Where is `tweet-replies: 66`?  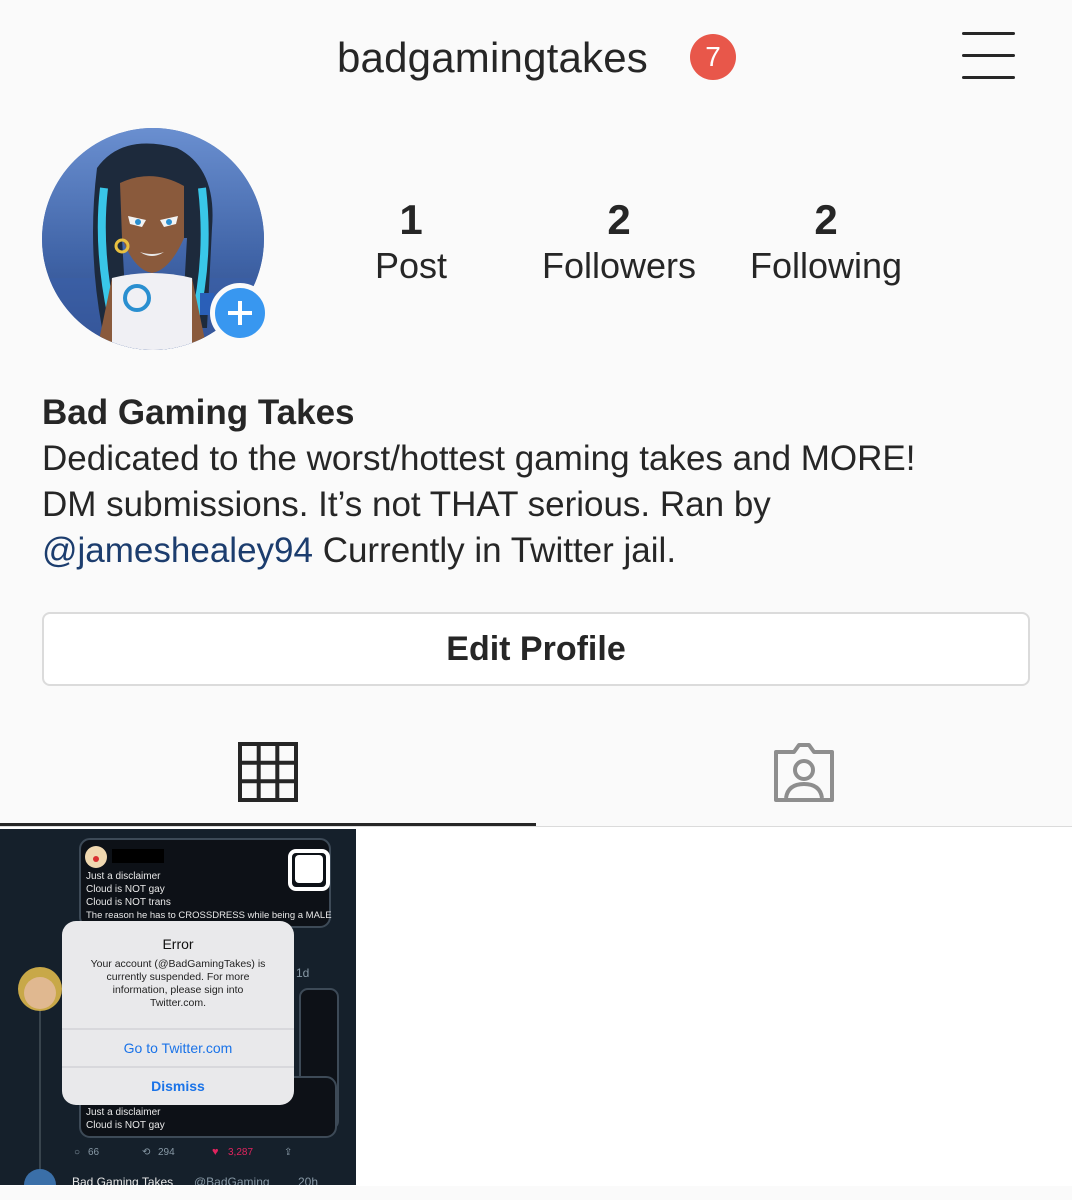
tweet-replies: 66 is located at coordinates (94, 1152).